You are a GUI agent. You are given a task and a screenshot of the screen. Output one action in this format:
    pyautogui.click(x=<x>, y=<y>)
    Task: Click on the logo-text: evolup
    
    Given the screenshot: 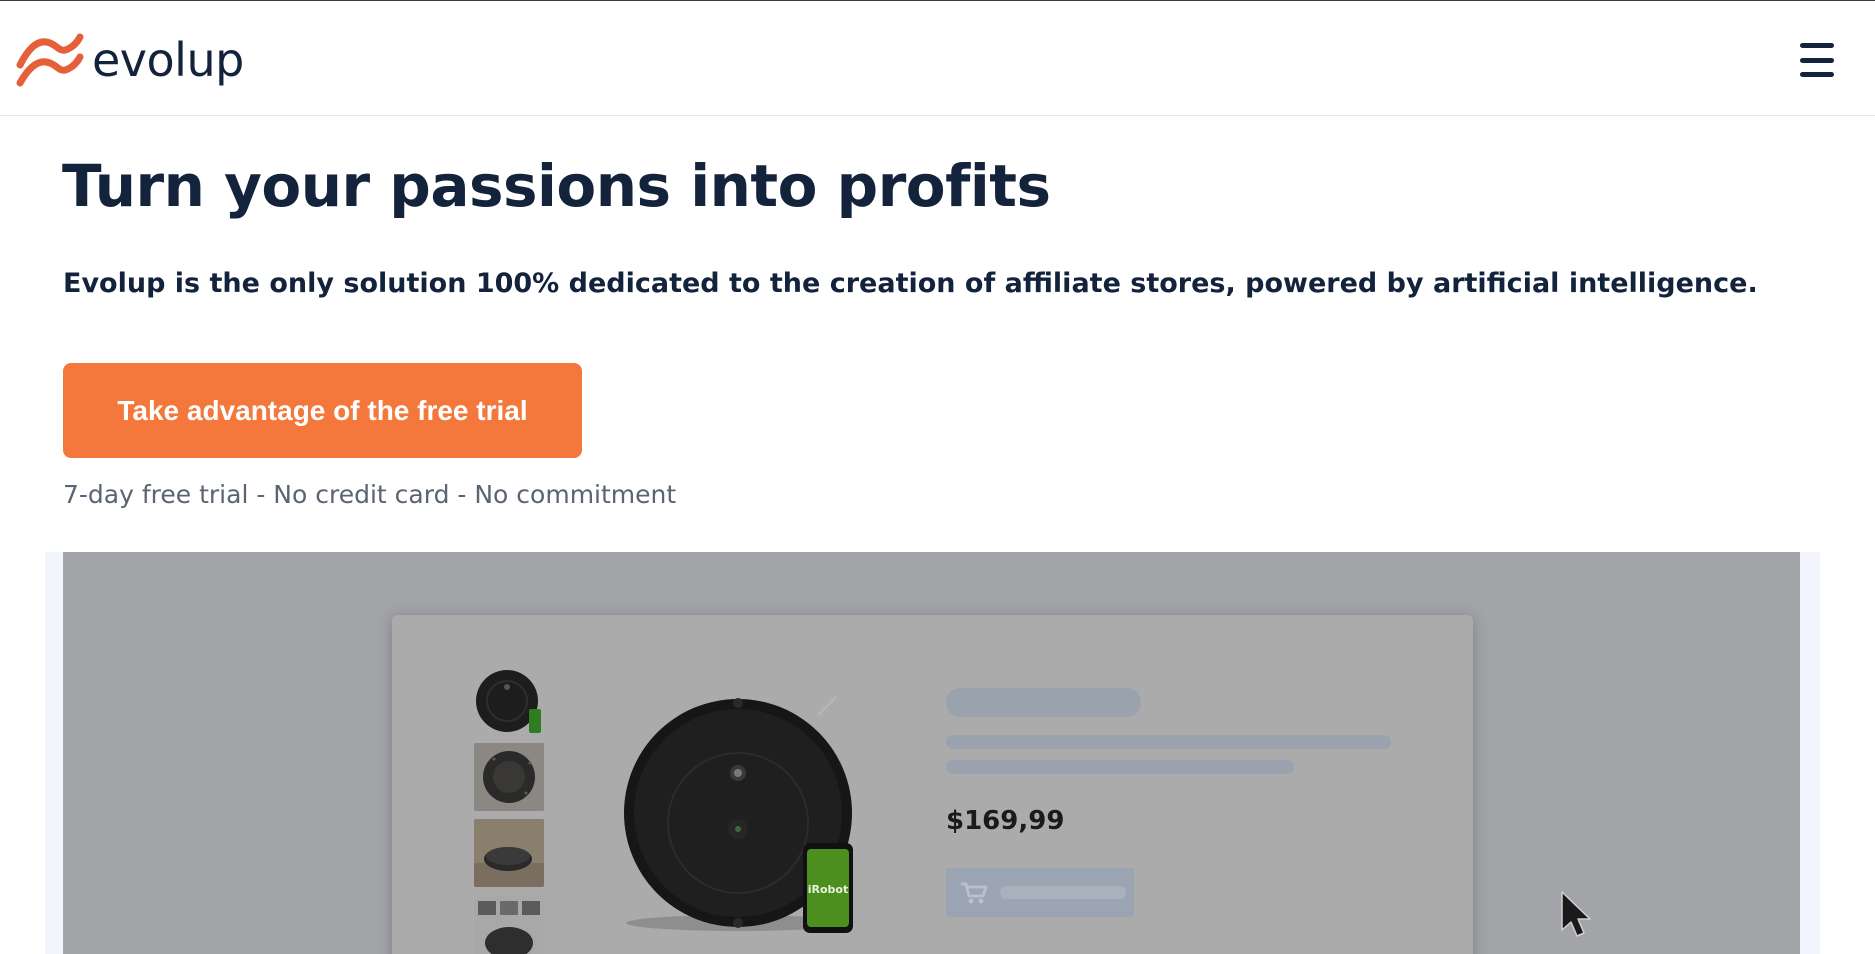 What is the action you would take?
    pyautogui.click(x=168, y=60)
    